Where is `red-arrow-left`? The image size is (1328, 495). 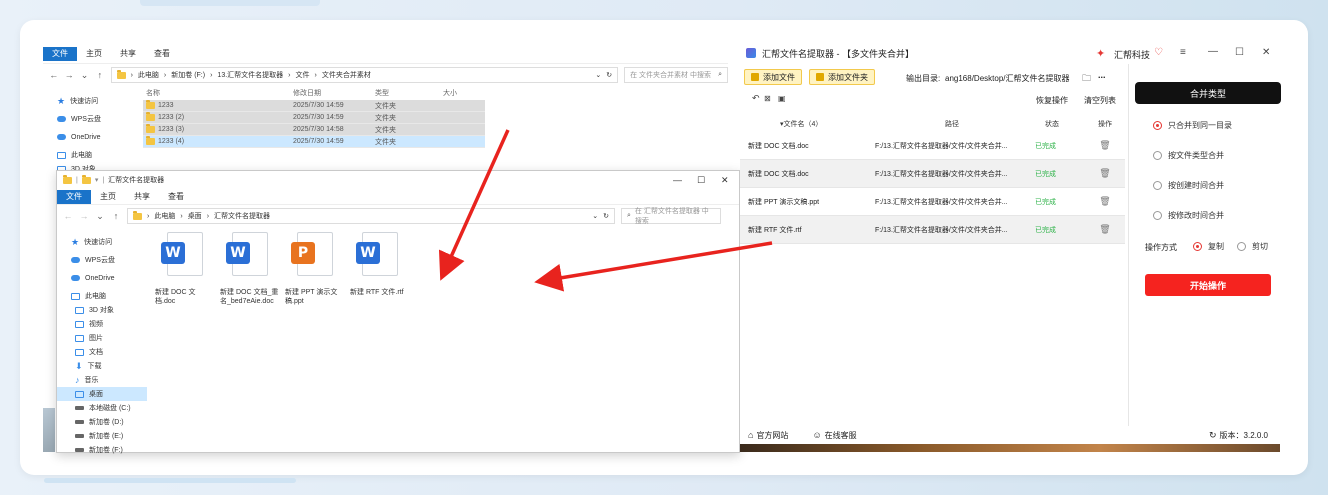 red-arrow-left is located at coordinates (653, 266).